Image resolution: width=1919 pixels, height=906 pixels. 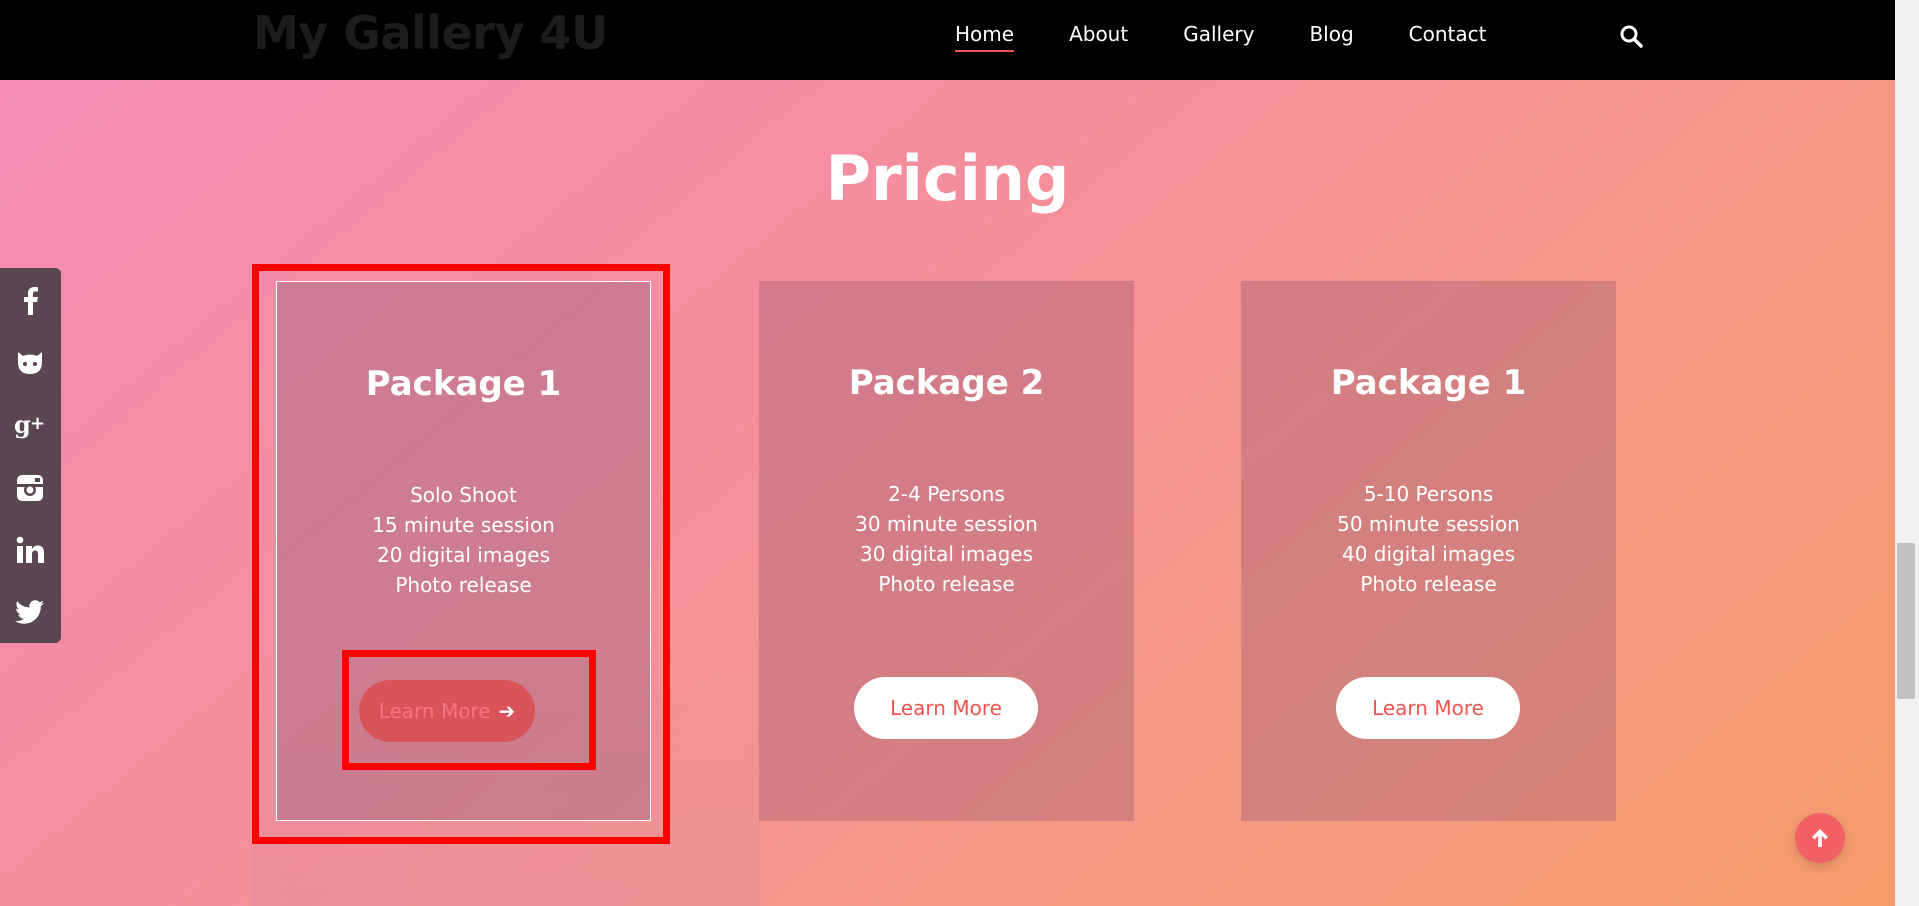 I want to click on scrollbar-thumb, so click(x=1906, y=621).